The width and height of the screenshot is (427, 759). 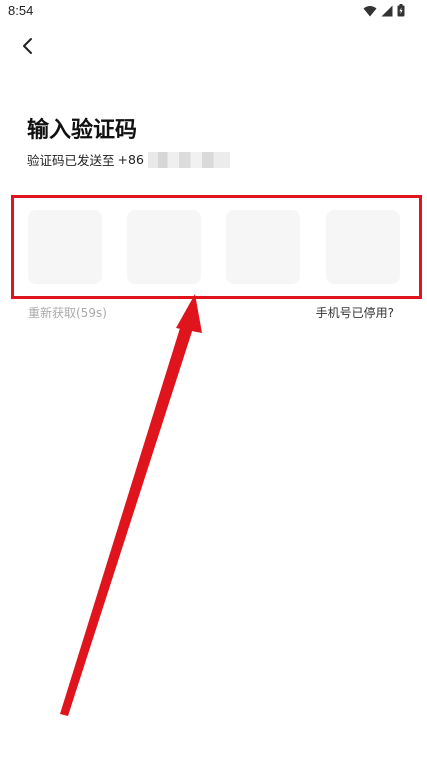 I want to click on status-time: 8:54, so click(x=21, y=10).